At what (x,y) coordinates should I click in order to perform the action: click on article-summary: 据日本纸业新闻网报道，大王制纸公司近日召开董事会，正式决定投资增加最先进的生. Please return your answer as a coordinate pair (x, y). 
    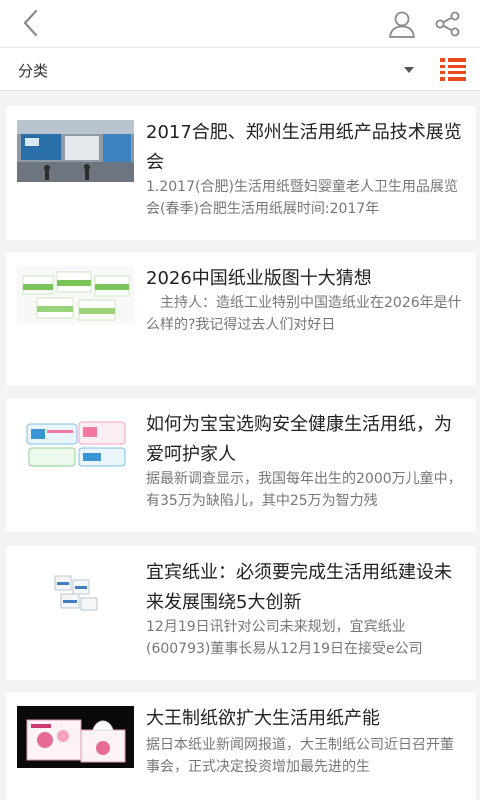
    Looking at the image, I should click on (300, 756).